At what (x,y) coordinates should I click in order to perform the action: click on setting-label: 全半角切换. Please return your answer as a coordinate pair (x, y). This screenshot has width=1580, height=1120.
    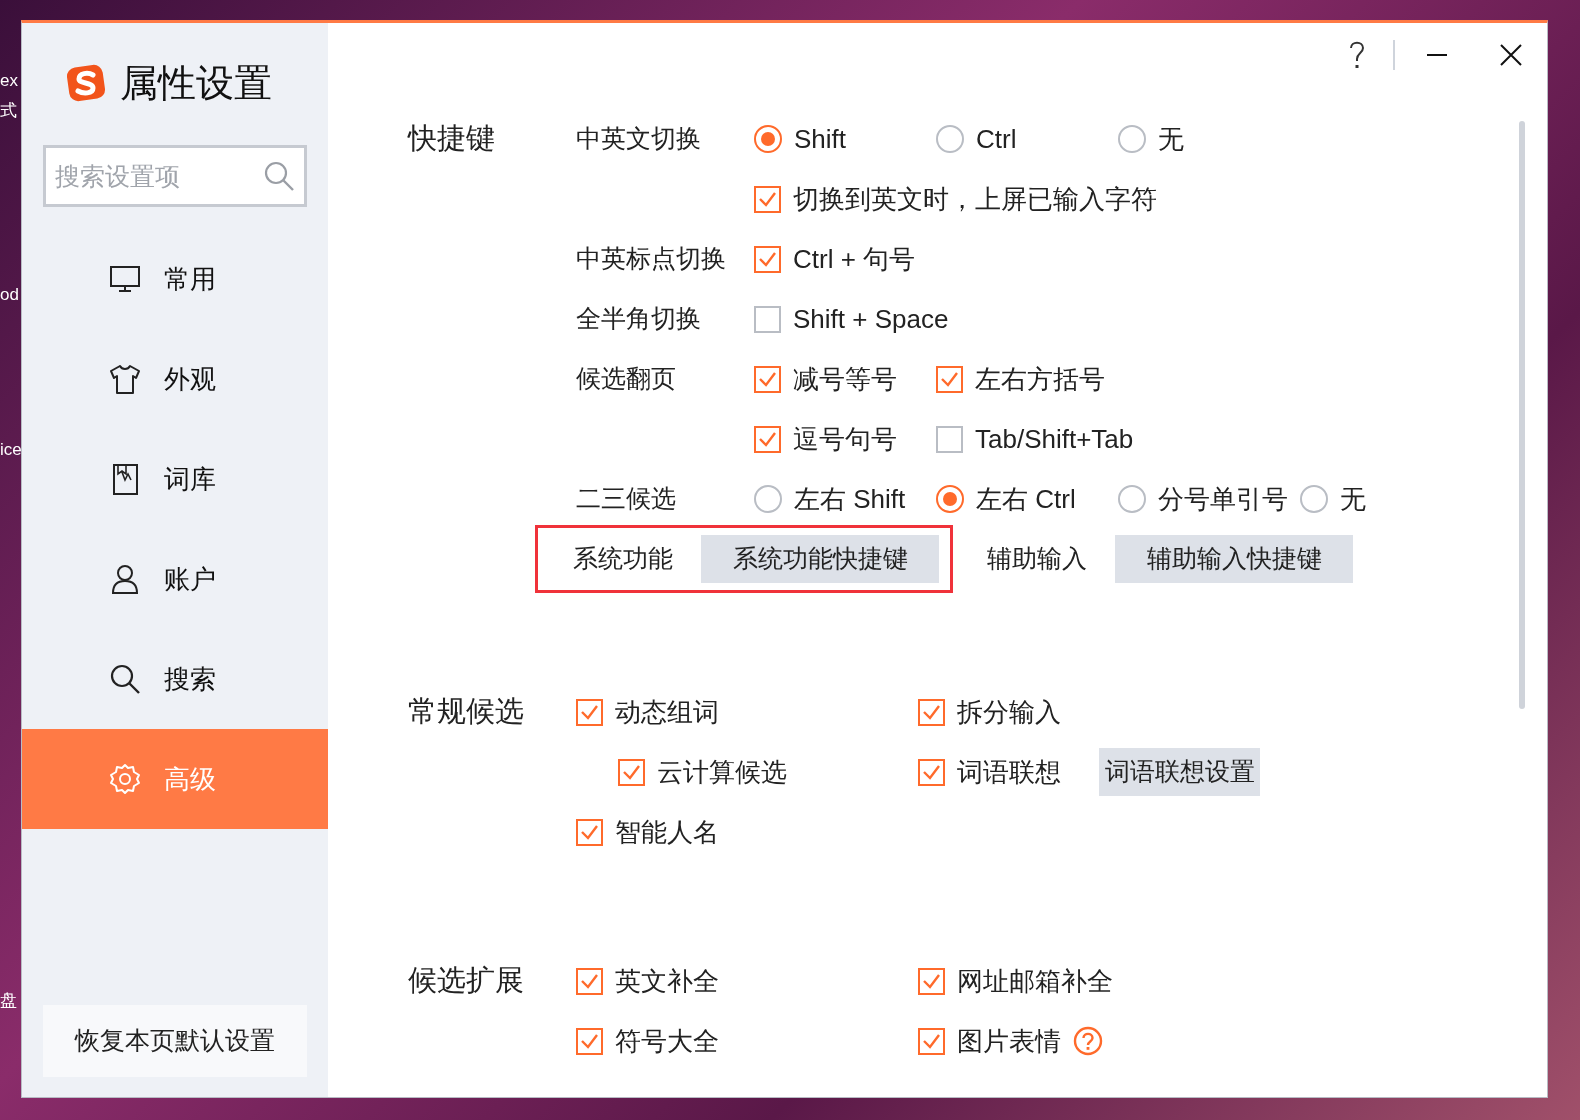
    Looking at the image, I should click on (638, 318).